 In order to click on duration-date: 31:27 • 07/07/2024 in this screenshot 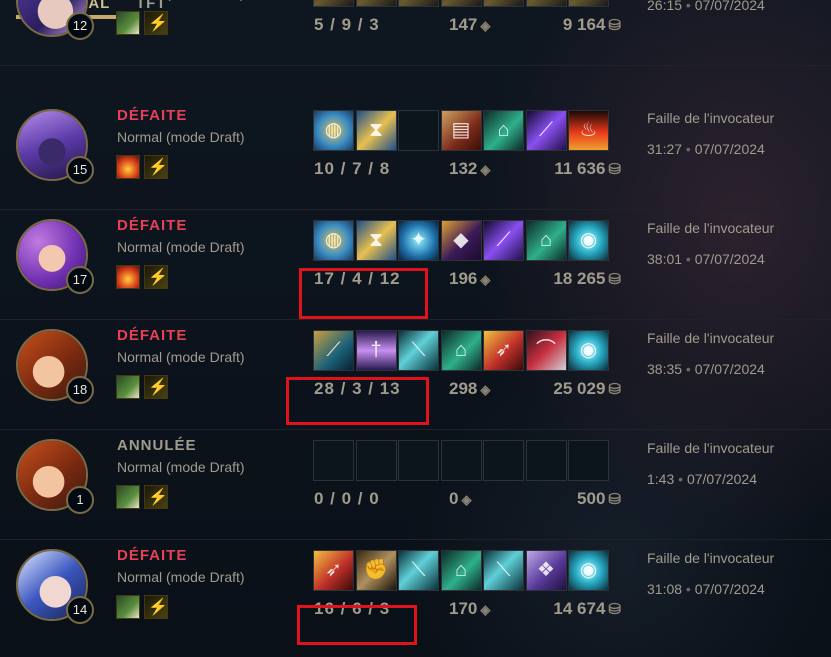, I will do `click(706, 149)`.